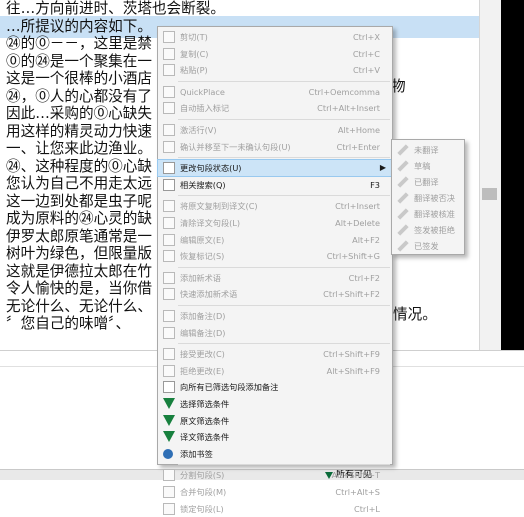 The width and height of the screenshot is (524, 517). I want to click on menu-item-shortcut: Ctrl+Alt+Insert, so click(348, 108).